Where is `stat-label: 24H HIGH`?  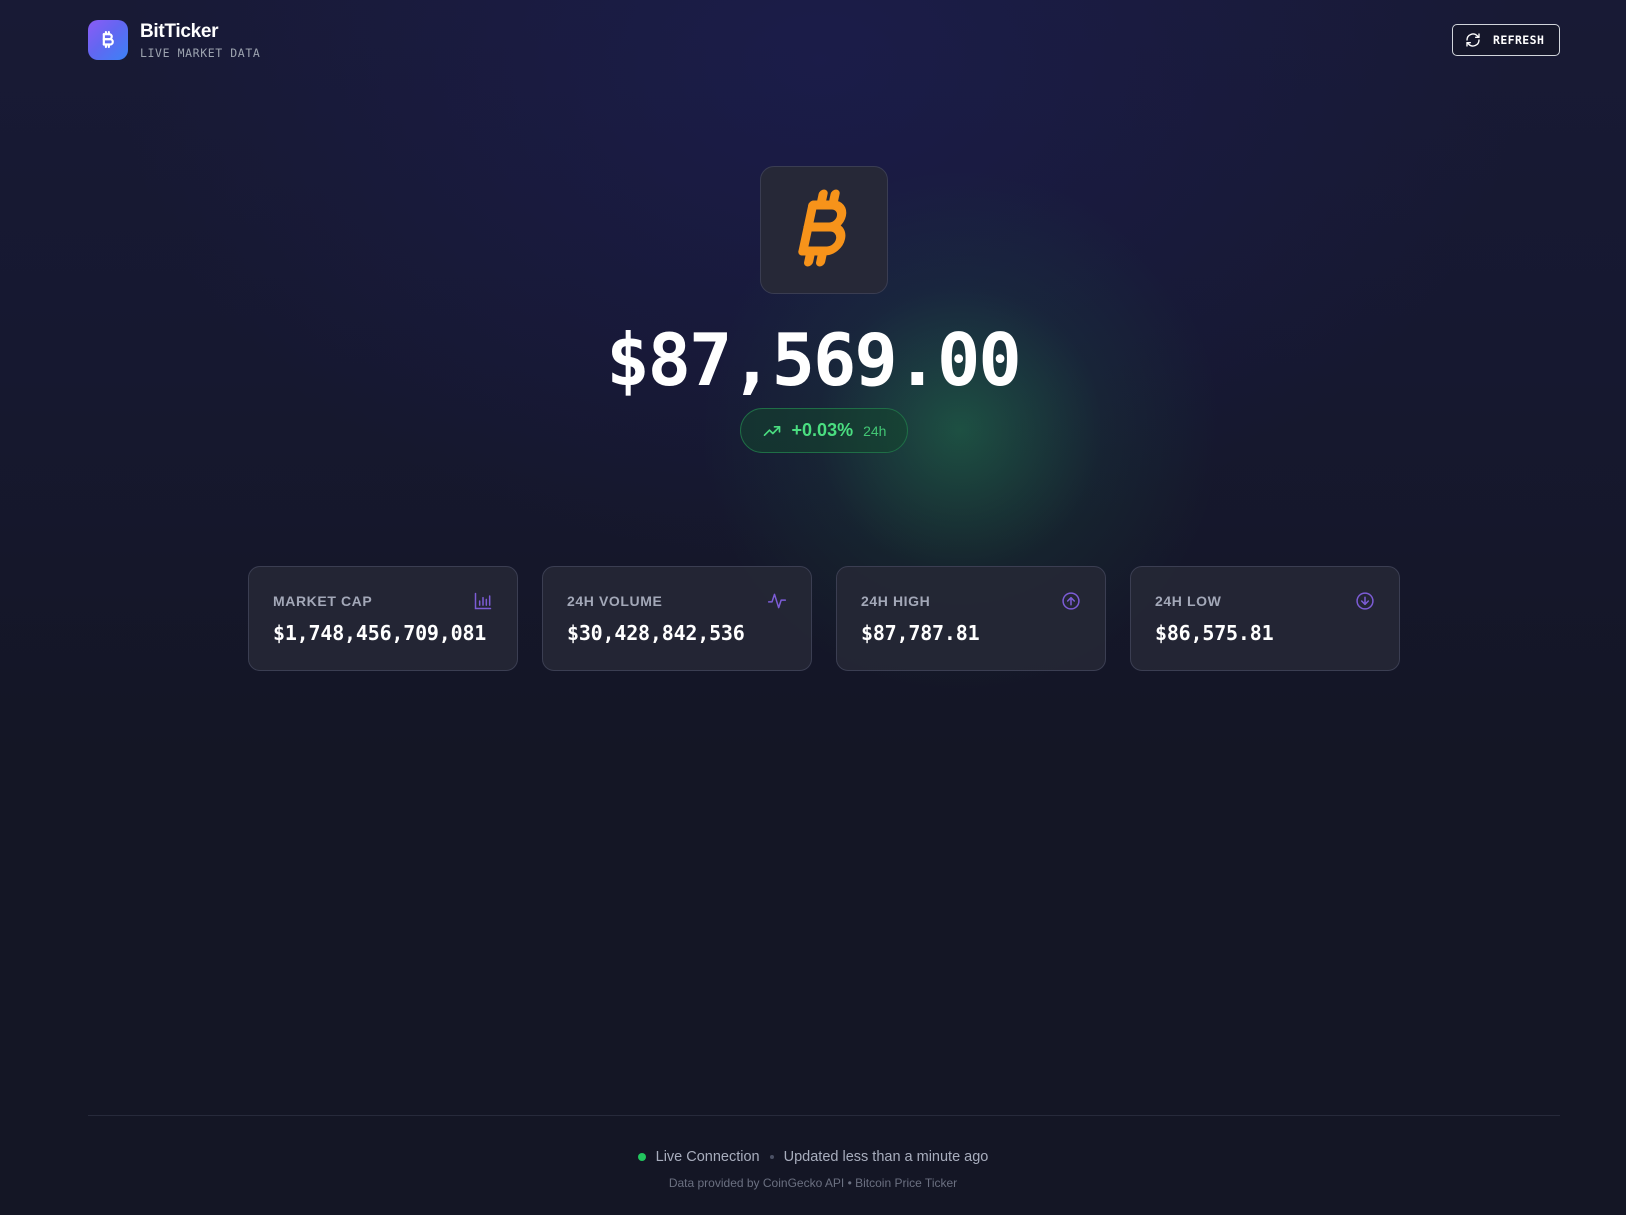 stat-label: 24H HIGH is located at coordinates (896, 601).